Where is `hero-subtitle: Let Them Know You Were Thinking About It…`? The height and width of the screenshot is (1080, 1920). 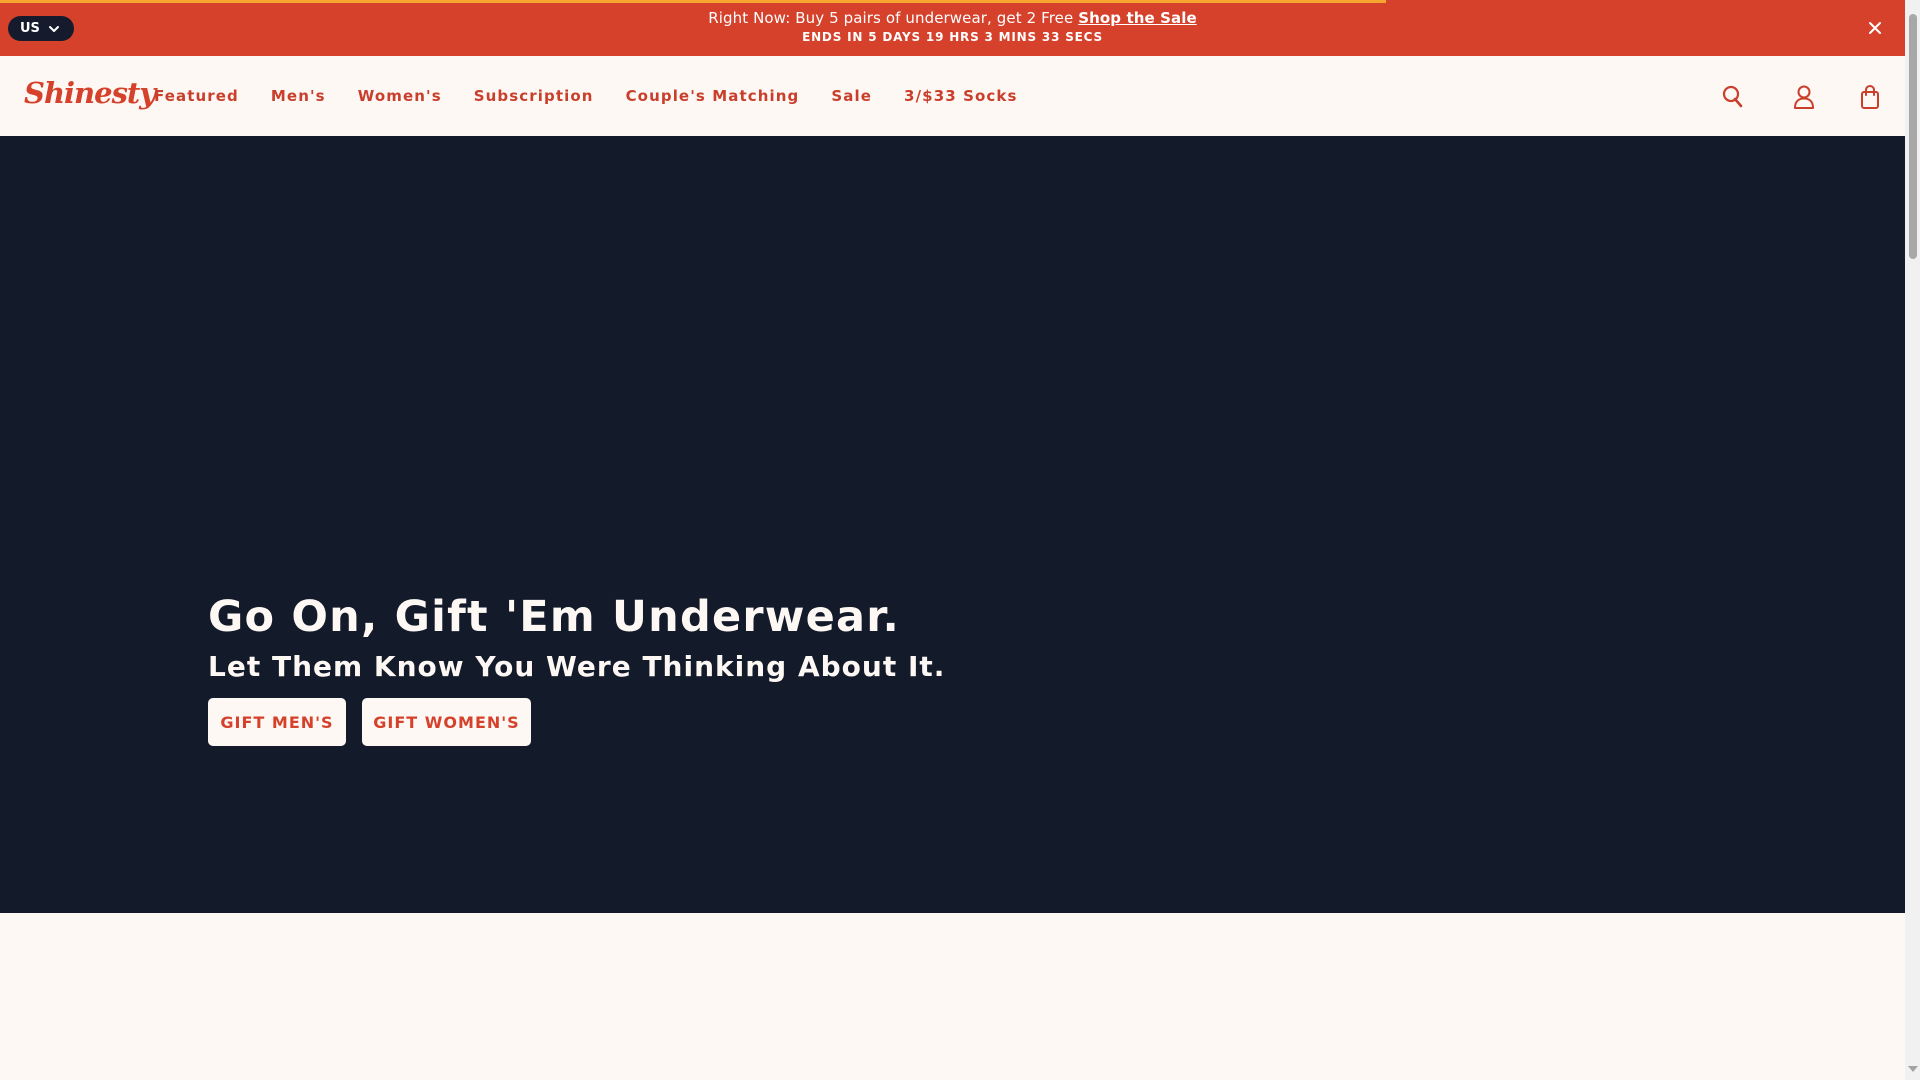
hero-subtitle: Let Them Know You Were Thinking About It… is located at coordinates (577, 666).